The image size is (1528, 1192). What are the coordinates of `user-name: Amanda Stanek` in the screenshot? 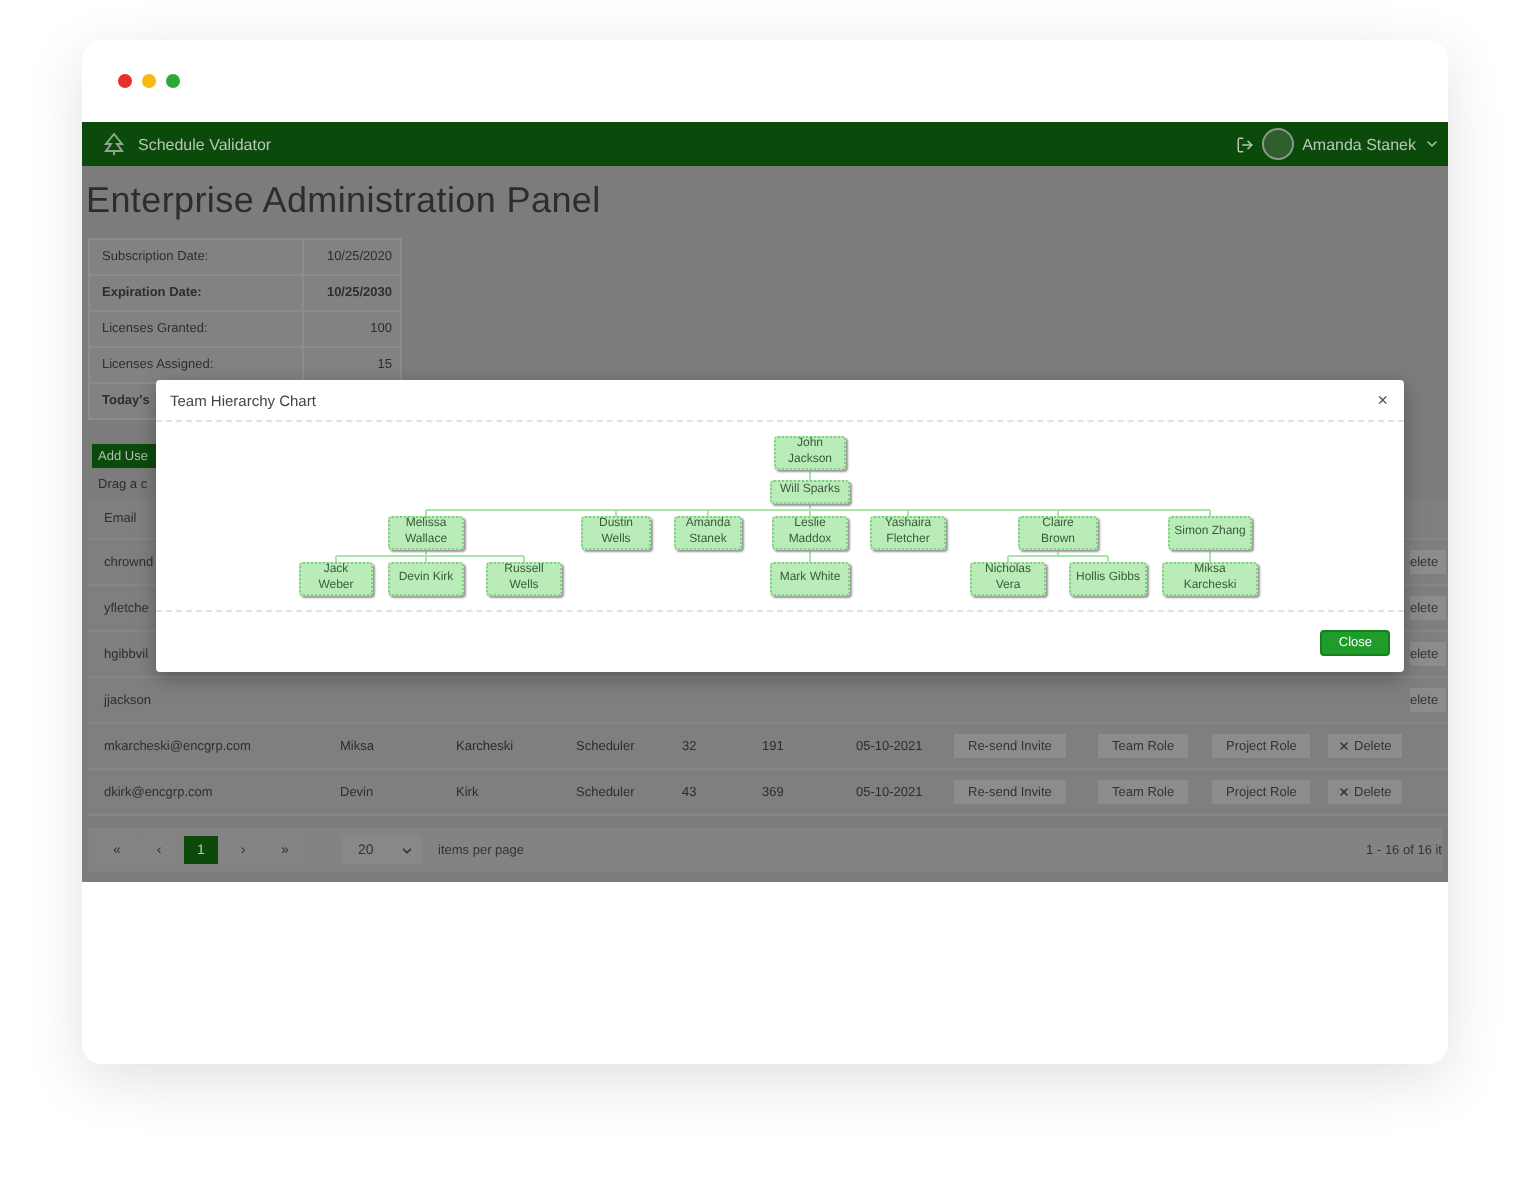 It's located at (1359, 144).